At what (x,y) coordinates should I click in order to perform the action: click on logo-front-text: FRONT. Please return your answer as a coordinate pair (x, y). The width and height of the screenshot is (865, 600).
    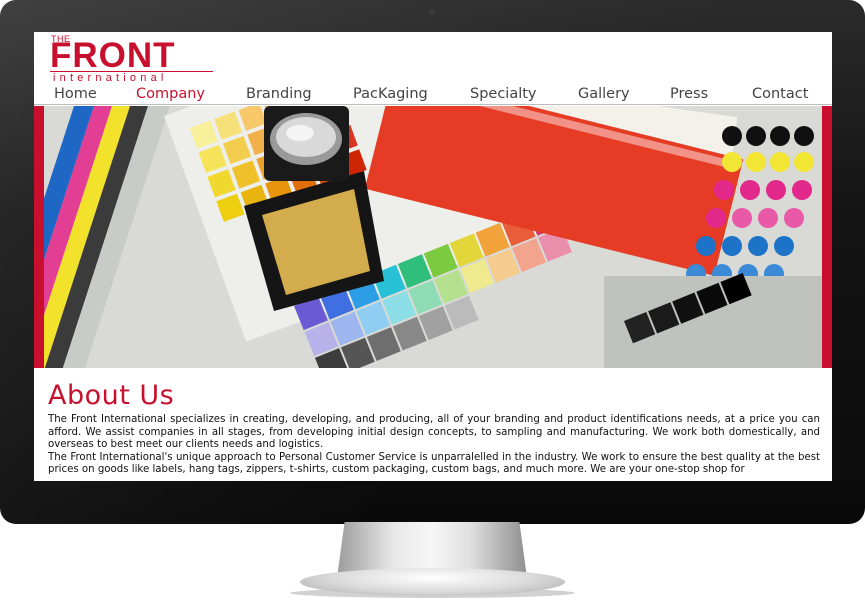
    Looking at the image, I should click on (113, 55).